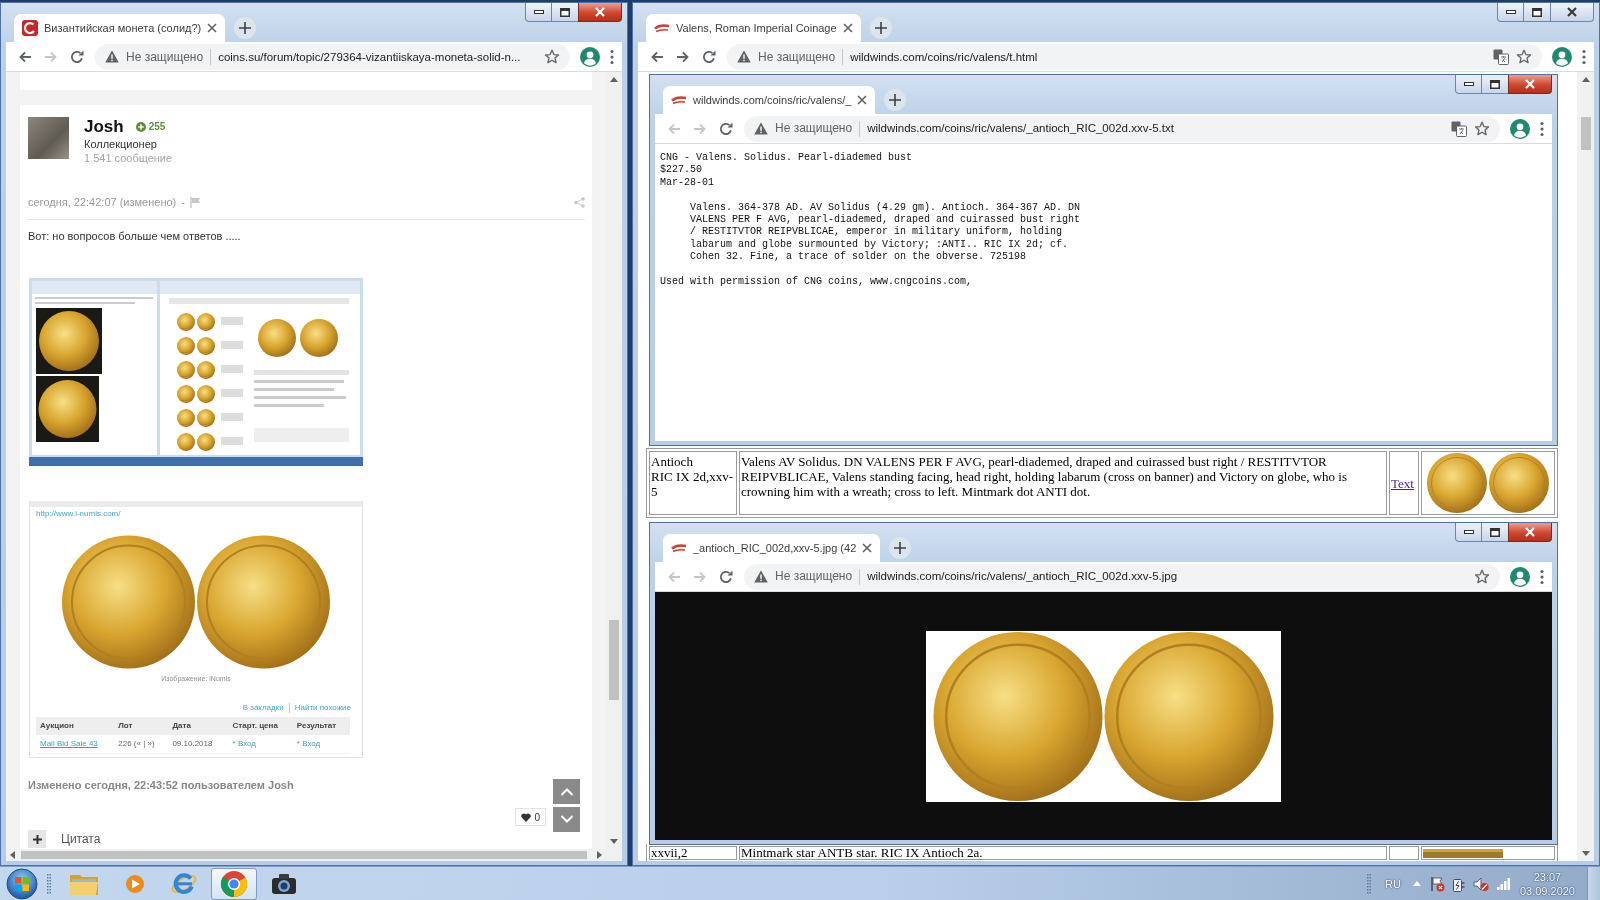  Describe the element at coordinates (49, 883) in the screenshot. I see `grip-icon` at that location.